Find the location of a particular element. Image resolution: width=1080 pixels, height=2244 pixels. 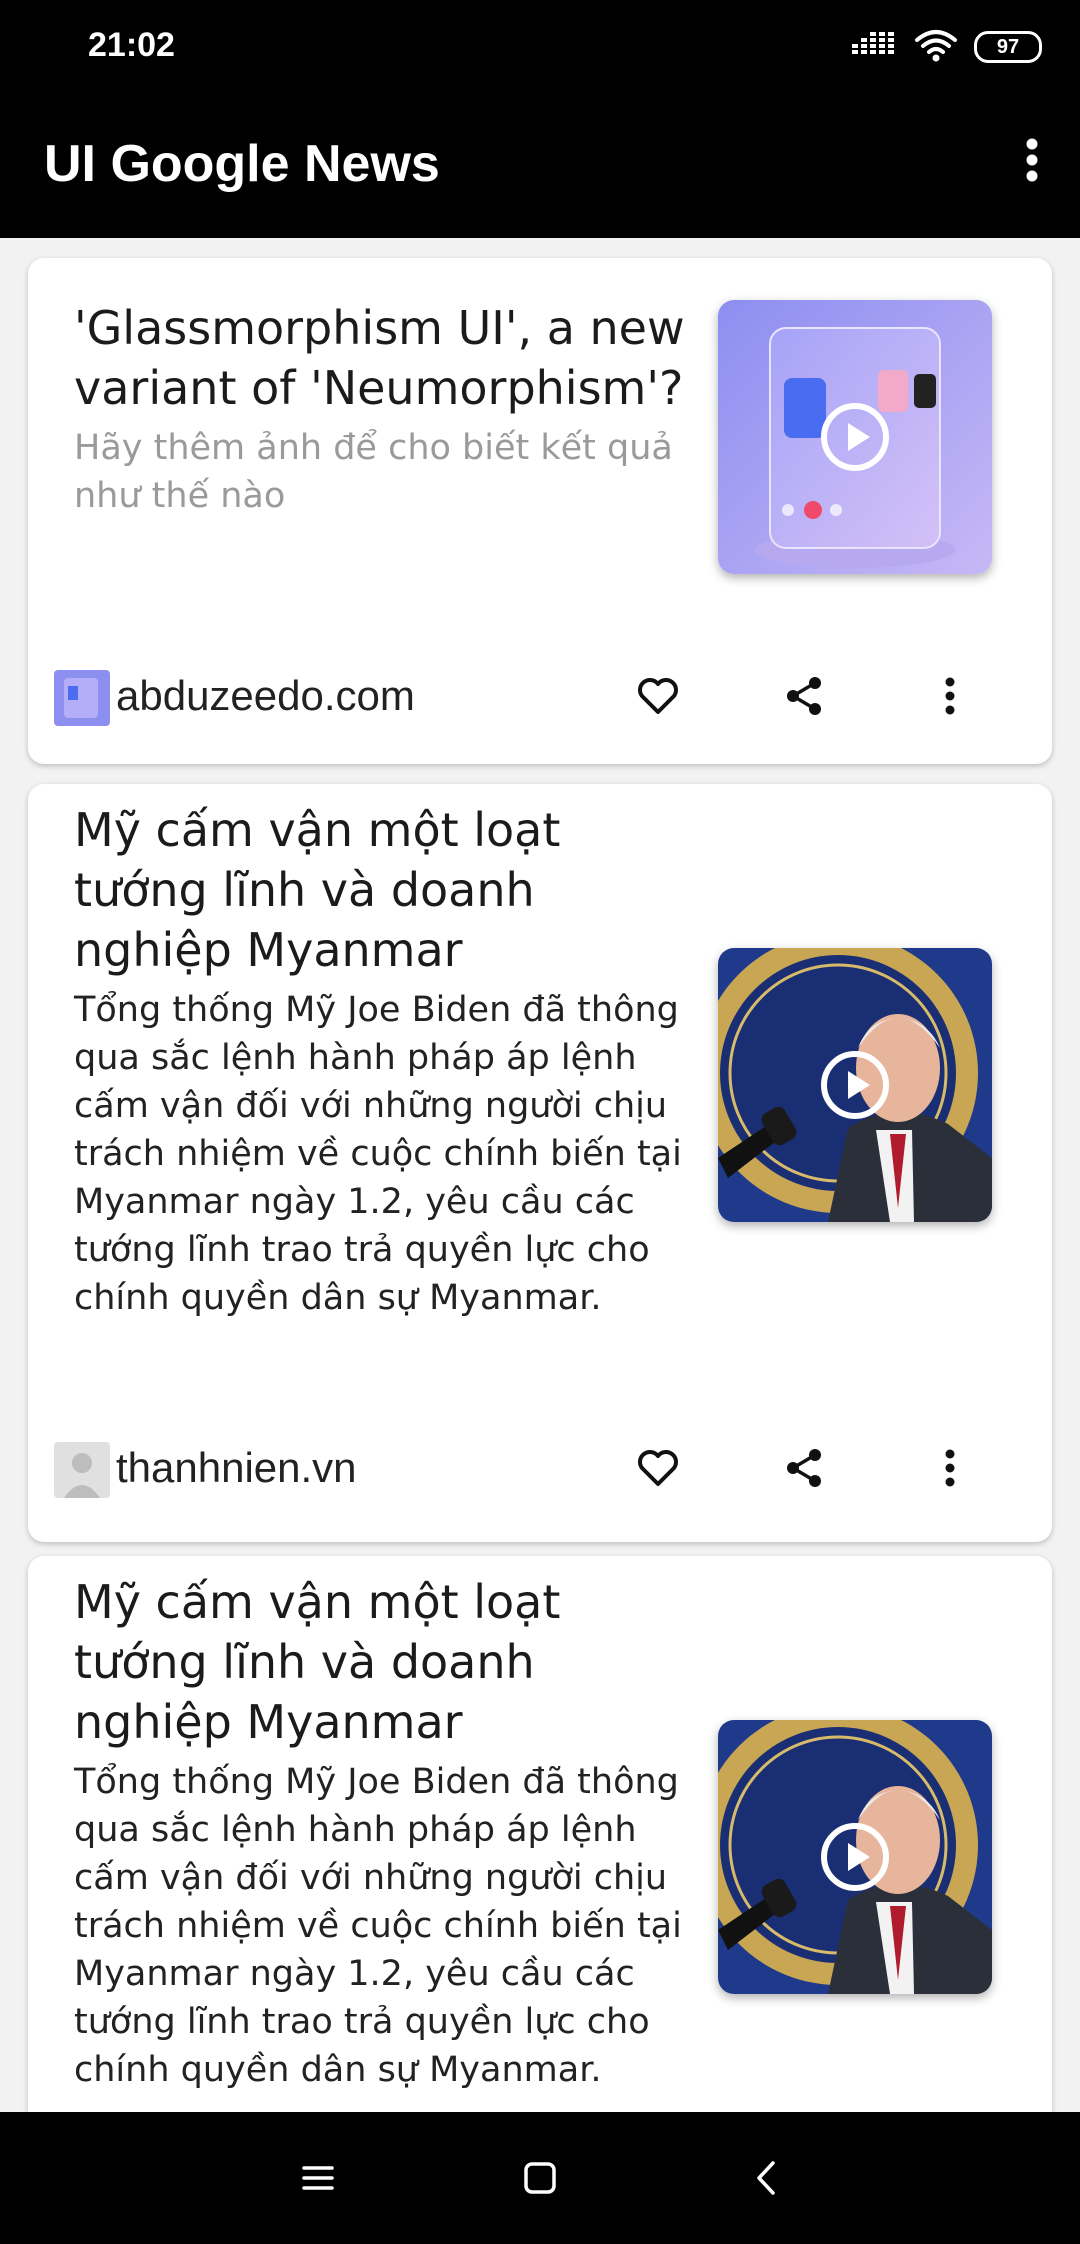

status-bar: 21:02 97 is located at coordinates (540, 48).